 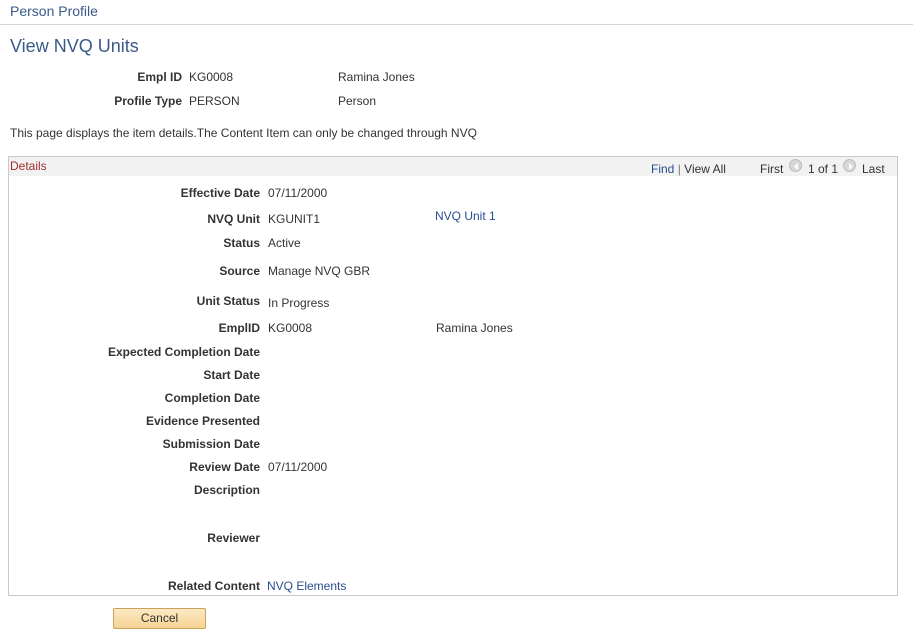 What do you see at coordinates (298, 467) in the screenshot?
I see `review-date-value: 07/11/2000` at bounding box center [298, 467].